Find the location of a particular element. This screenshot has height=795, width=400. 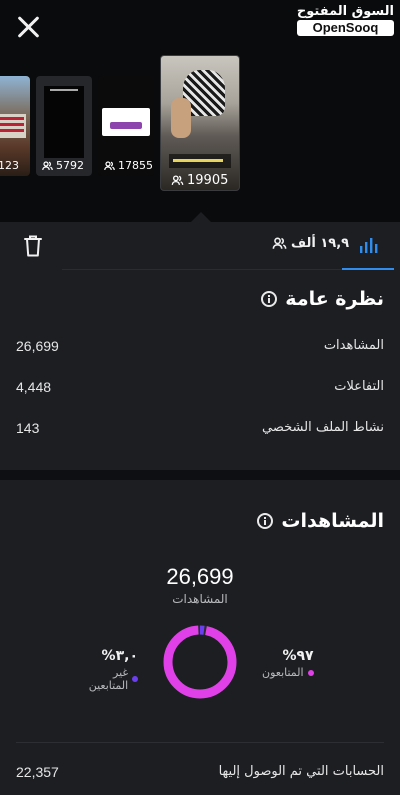

non-followers-label: غير المتابعين is located at coordinates (108, 679).